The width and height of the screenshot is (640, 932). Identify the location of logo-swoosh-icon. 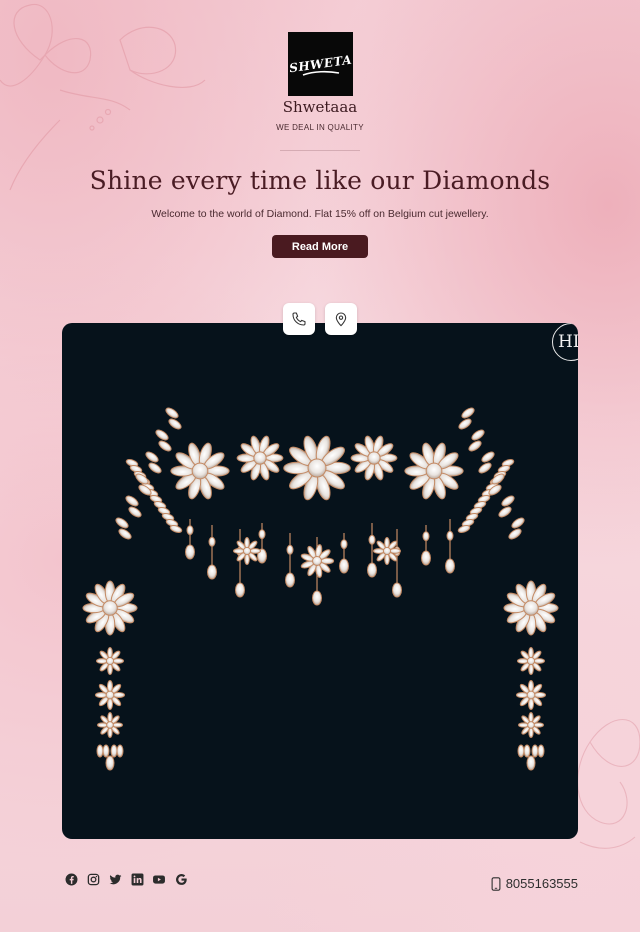
(321, 73).